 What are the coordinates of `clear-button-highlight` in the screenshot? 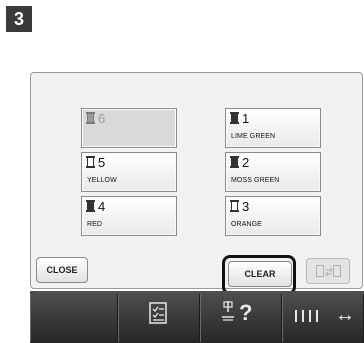 It's located at (259, 275).